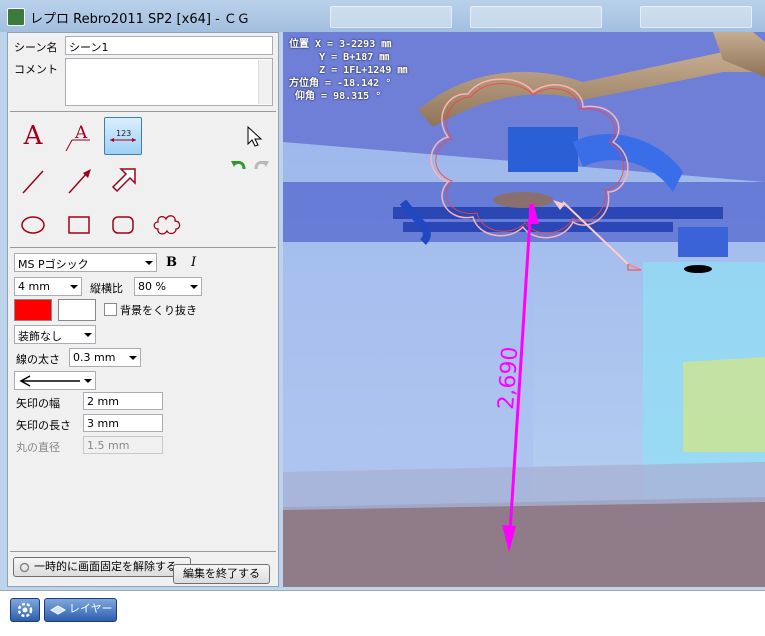  I want to click on unlock-view-button: 一時的に画面固定を解除する, so click(102, 567).